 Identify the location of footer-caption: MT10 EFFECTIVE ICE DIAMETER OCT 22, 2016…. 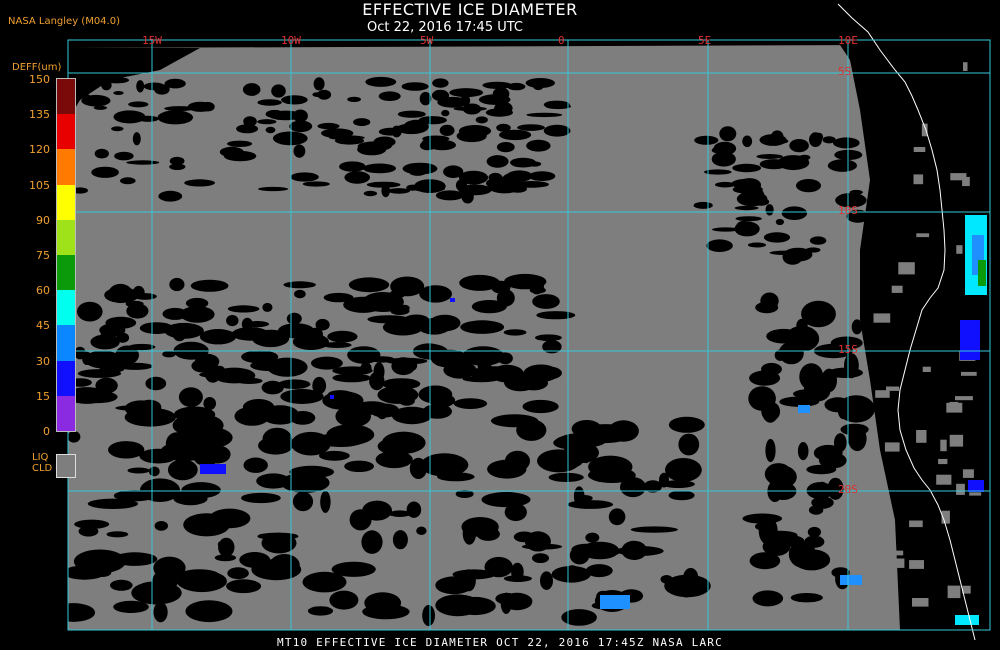
(500, 642).